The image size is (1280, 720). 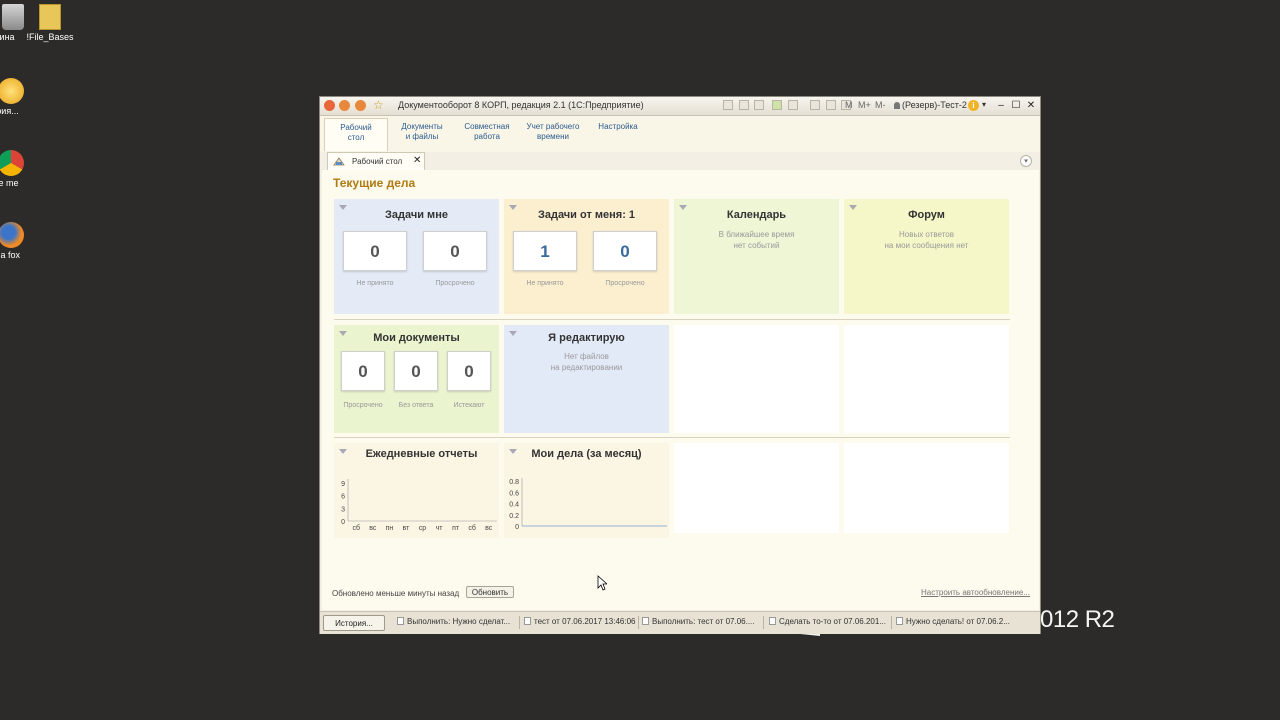 I want to click on memory-minus-button: M-, so click(x=880, y=105).